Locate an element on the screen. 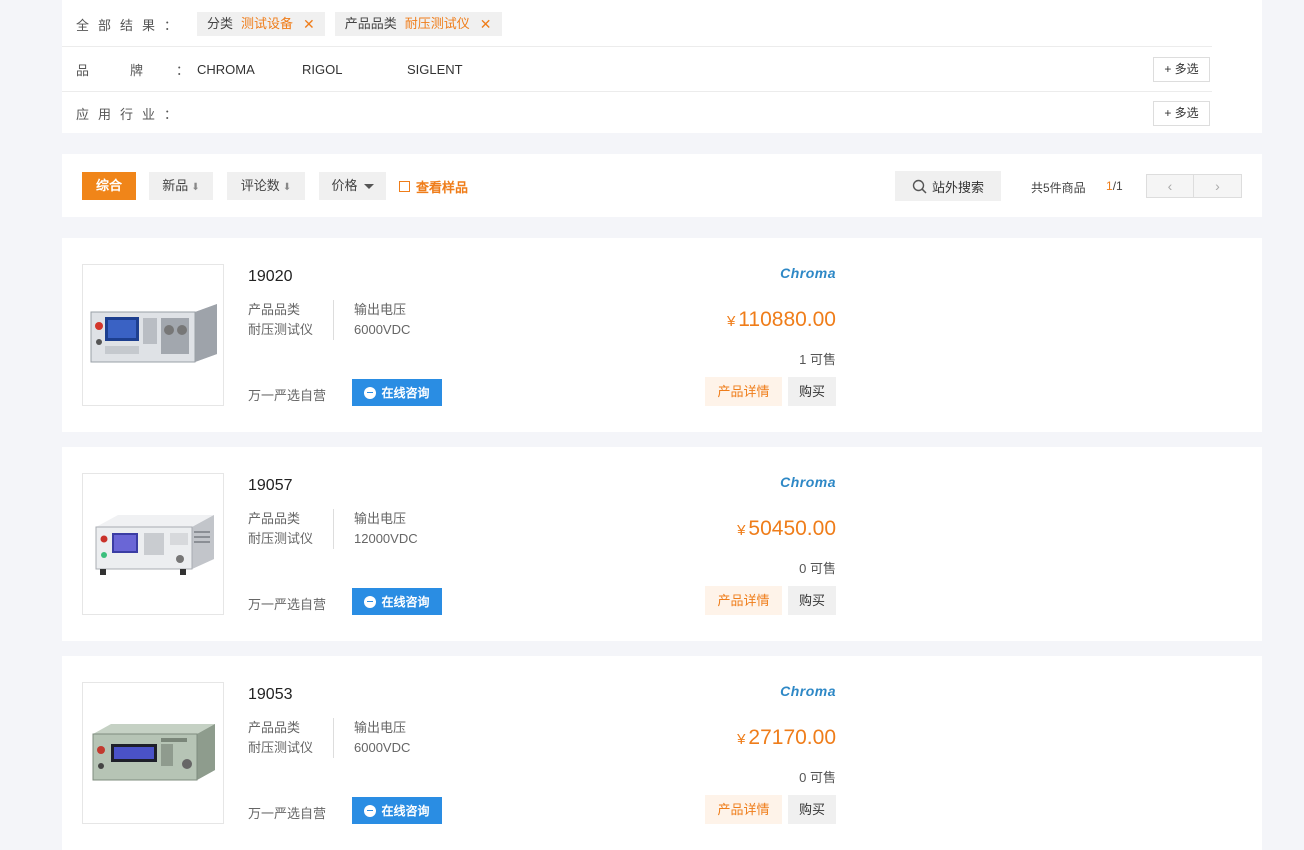 This screenshot has width=1304, height=850. caret-down-icon is located at coordinates (368, 187).